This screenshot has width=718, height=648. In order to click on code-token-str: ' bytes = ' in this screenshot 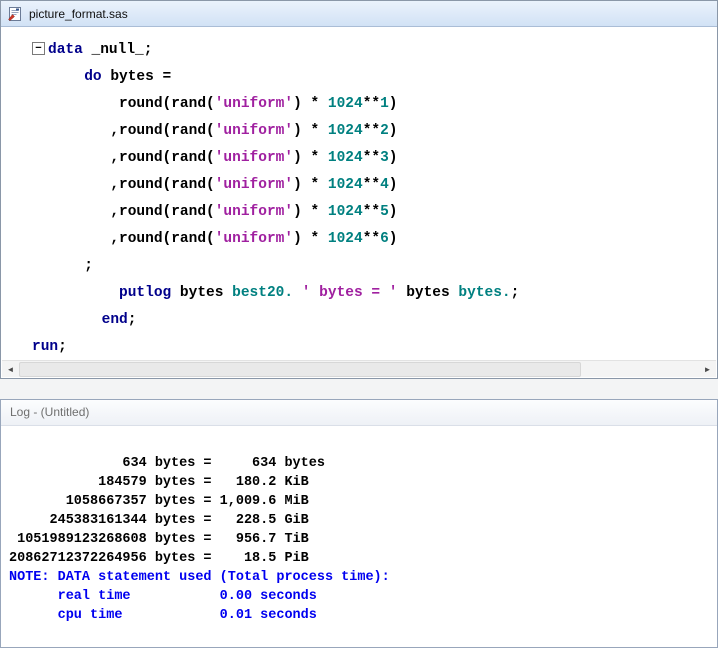, I will do `click(349, 293)`.